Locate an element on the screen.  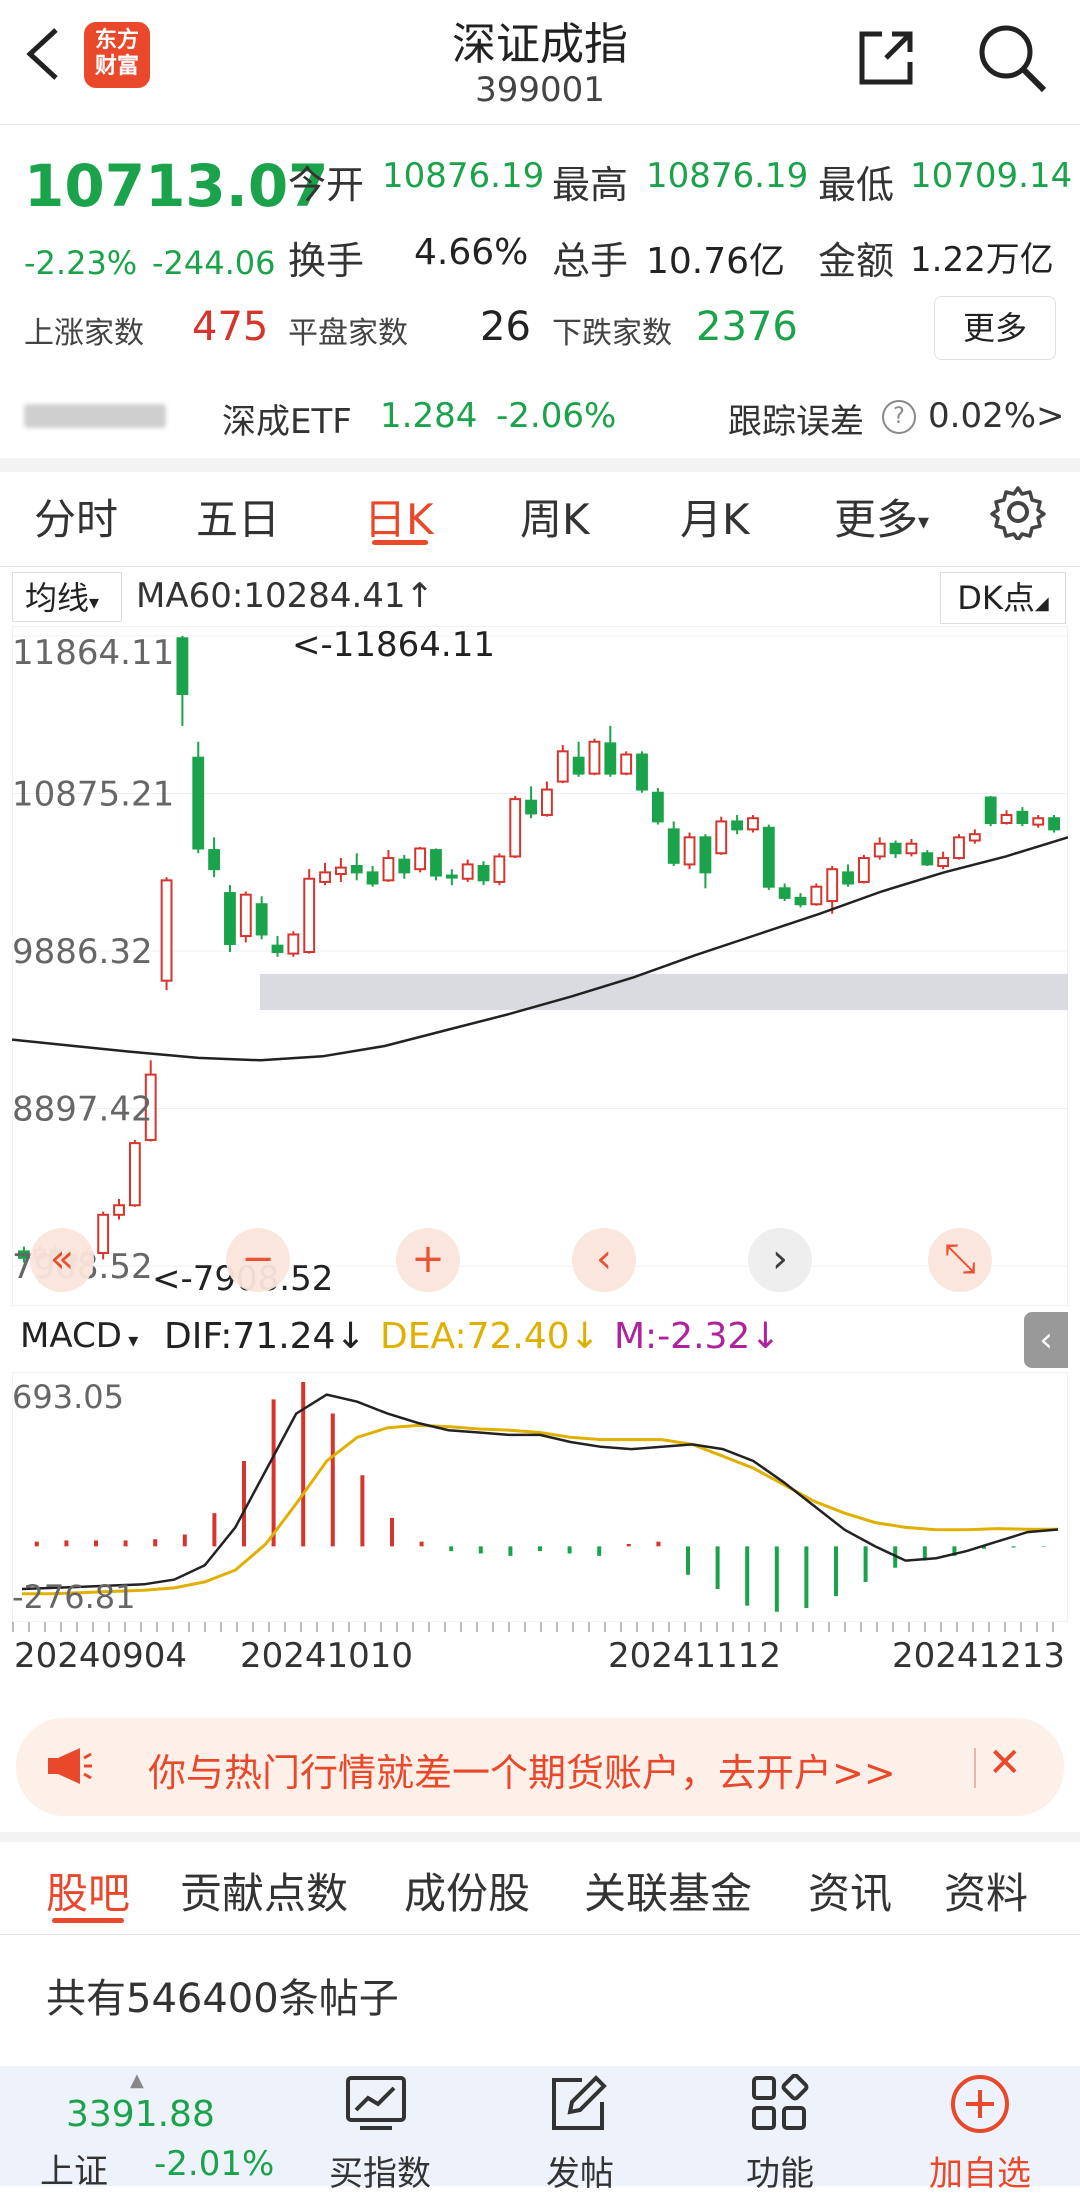
ma60-arrow: ↑ is located at coordinates (420, 596).